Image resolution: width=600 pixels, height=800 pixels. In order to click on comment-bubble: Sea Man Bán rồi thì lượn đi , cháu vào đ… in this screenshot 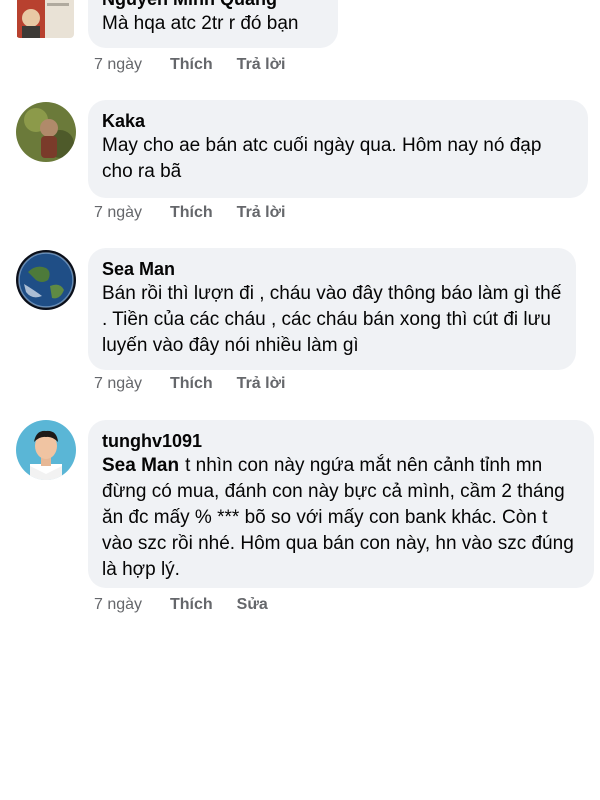, I will do `click(332, 309)`.